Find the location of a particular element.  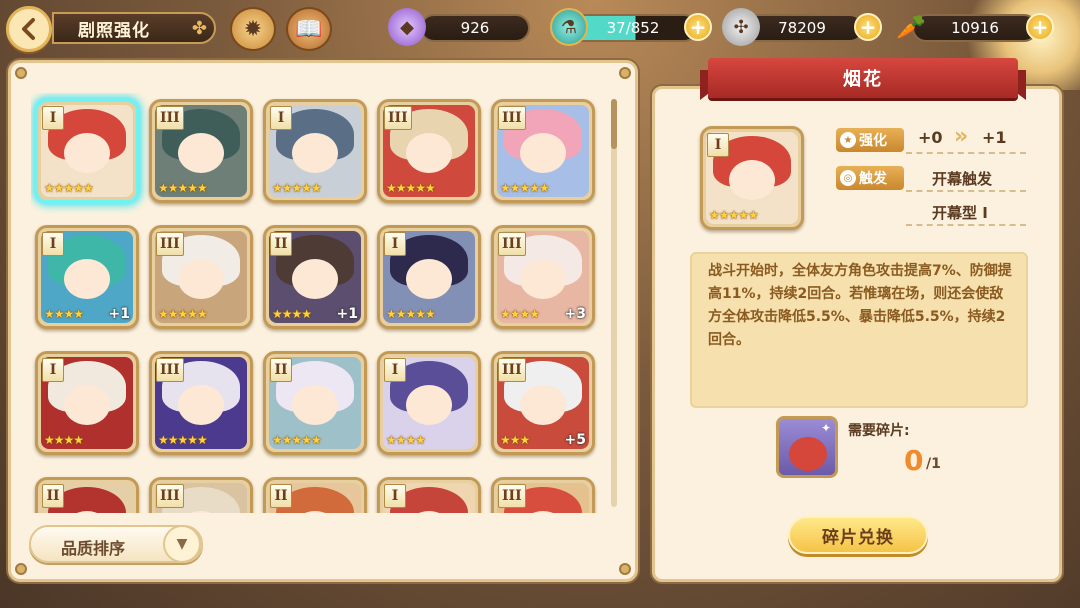

card-item: I ★★★★ +1 is located at coordinates (87, 277).